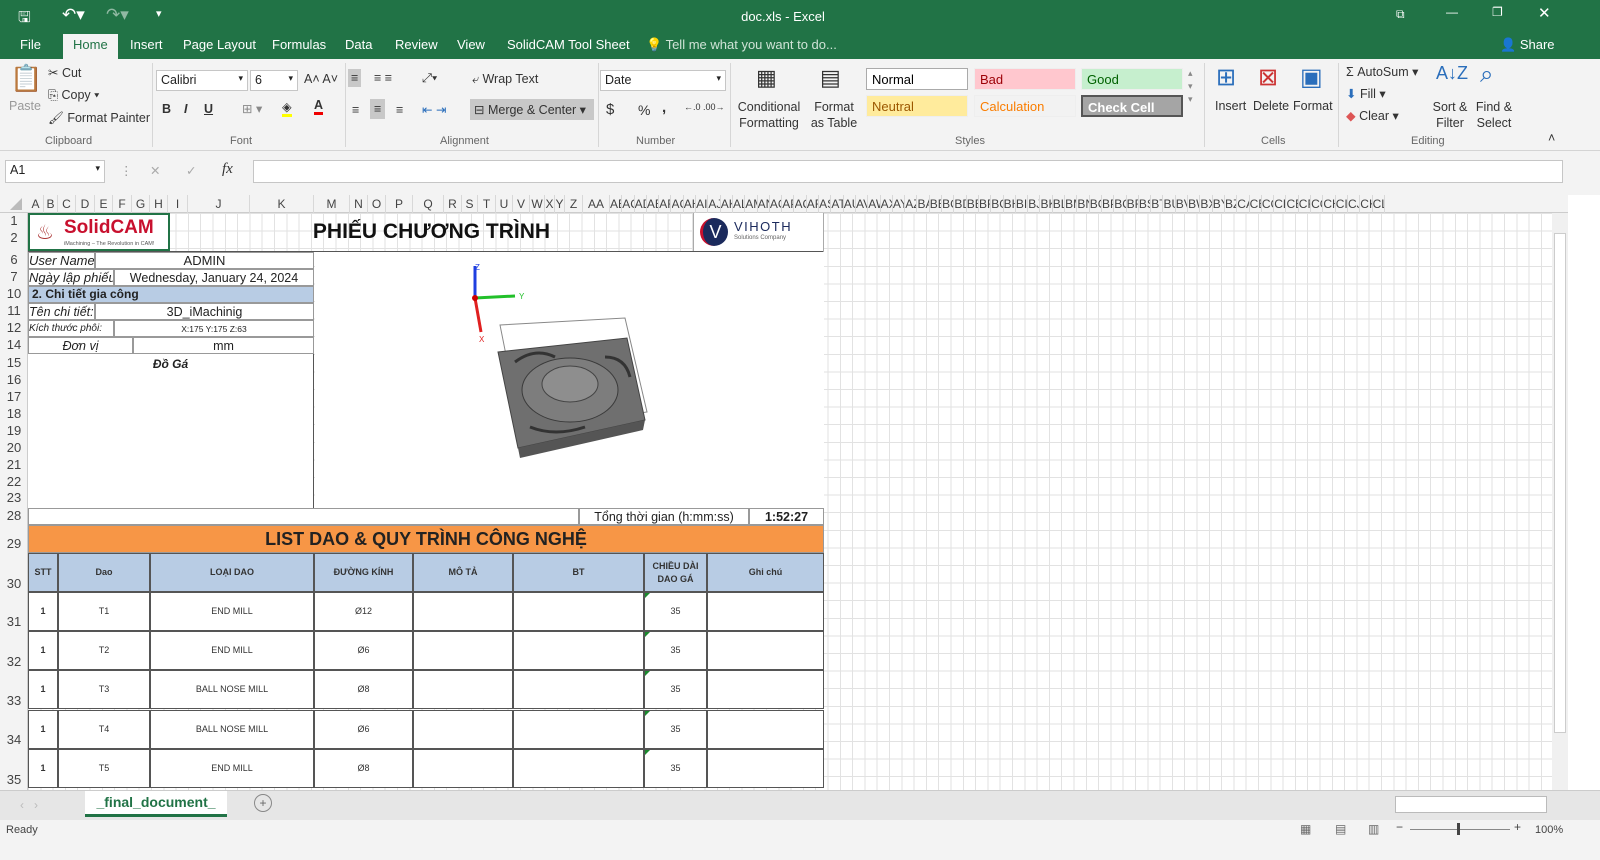 The height and width of the screenshot is (860, 1600). I want to click on column-header: AM, so click(751, 204).